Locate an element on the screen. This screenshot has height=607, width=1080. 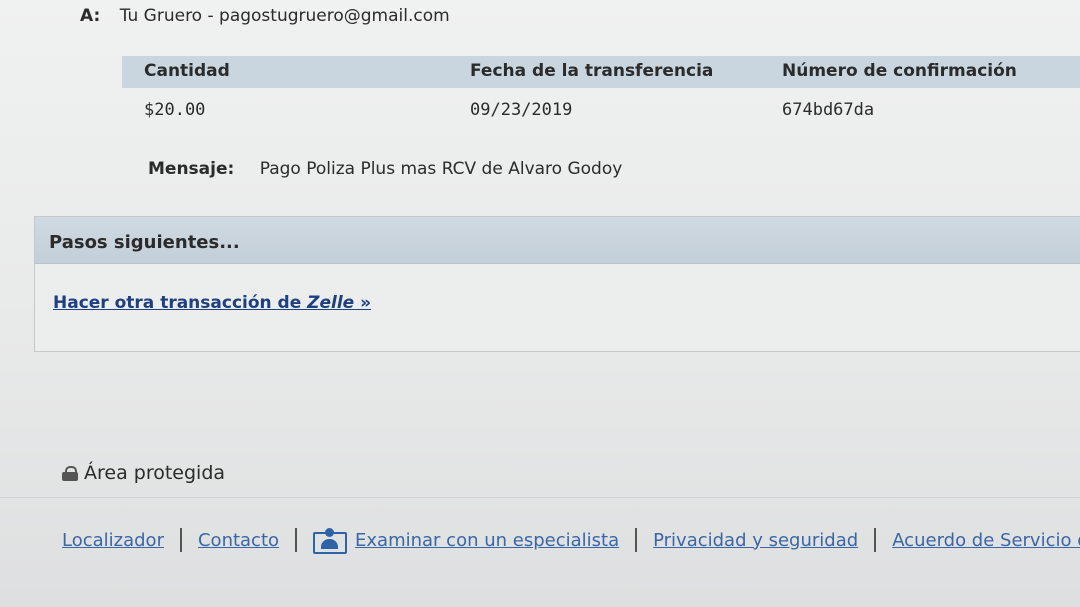
cell-amount: $20.00 is located at coordinates (175, 110).